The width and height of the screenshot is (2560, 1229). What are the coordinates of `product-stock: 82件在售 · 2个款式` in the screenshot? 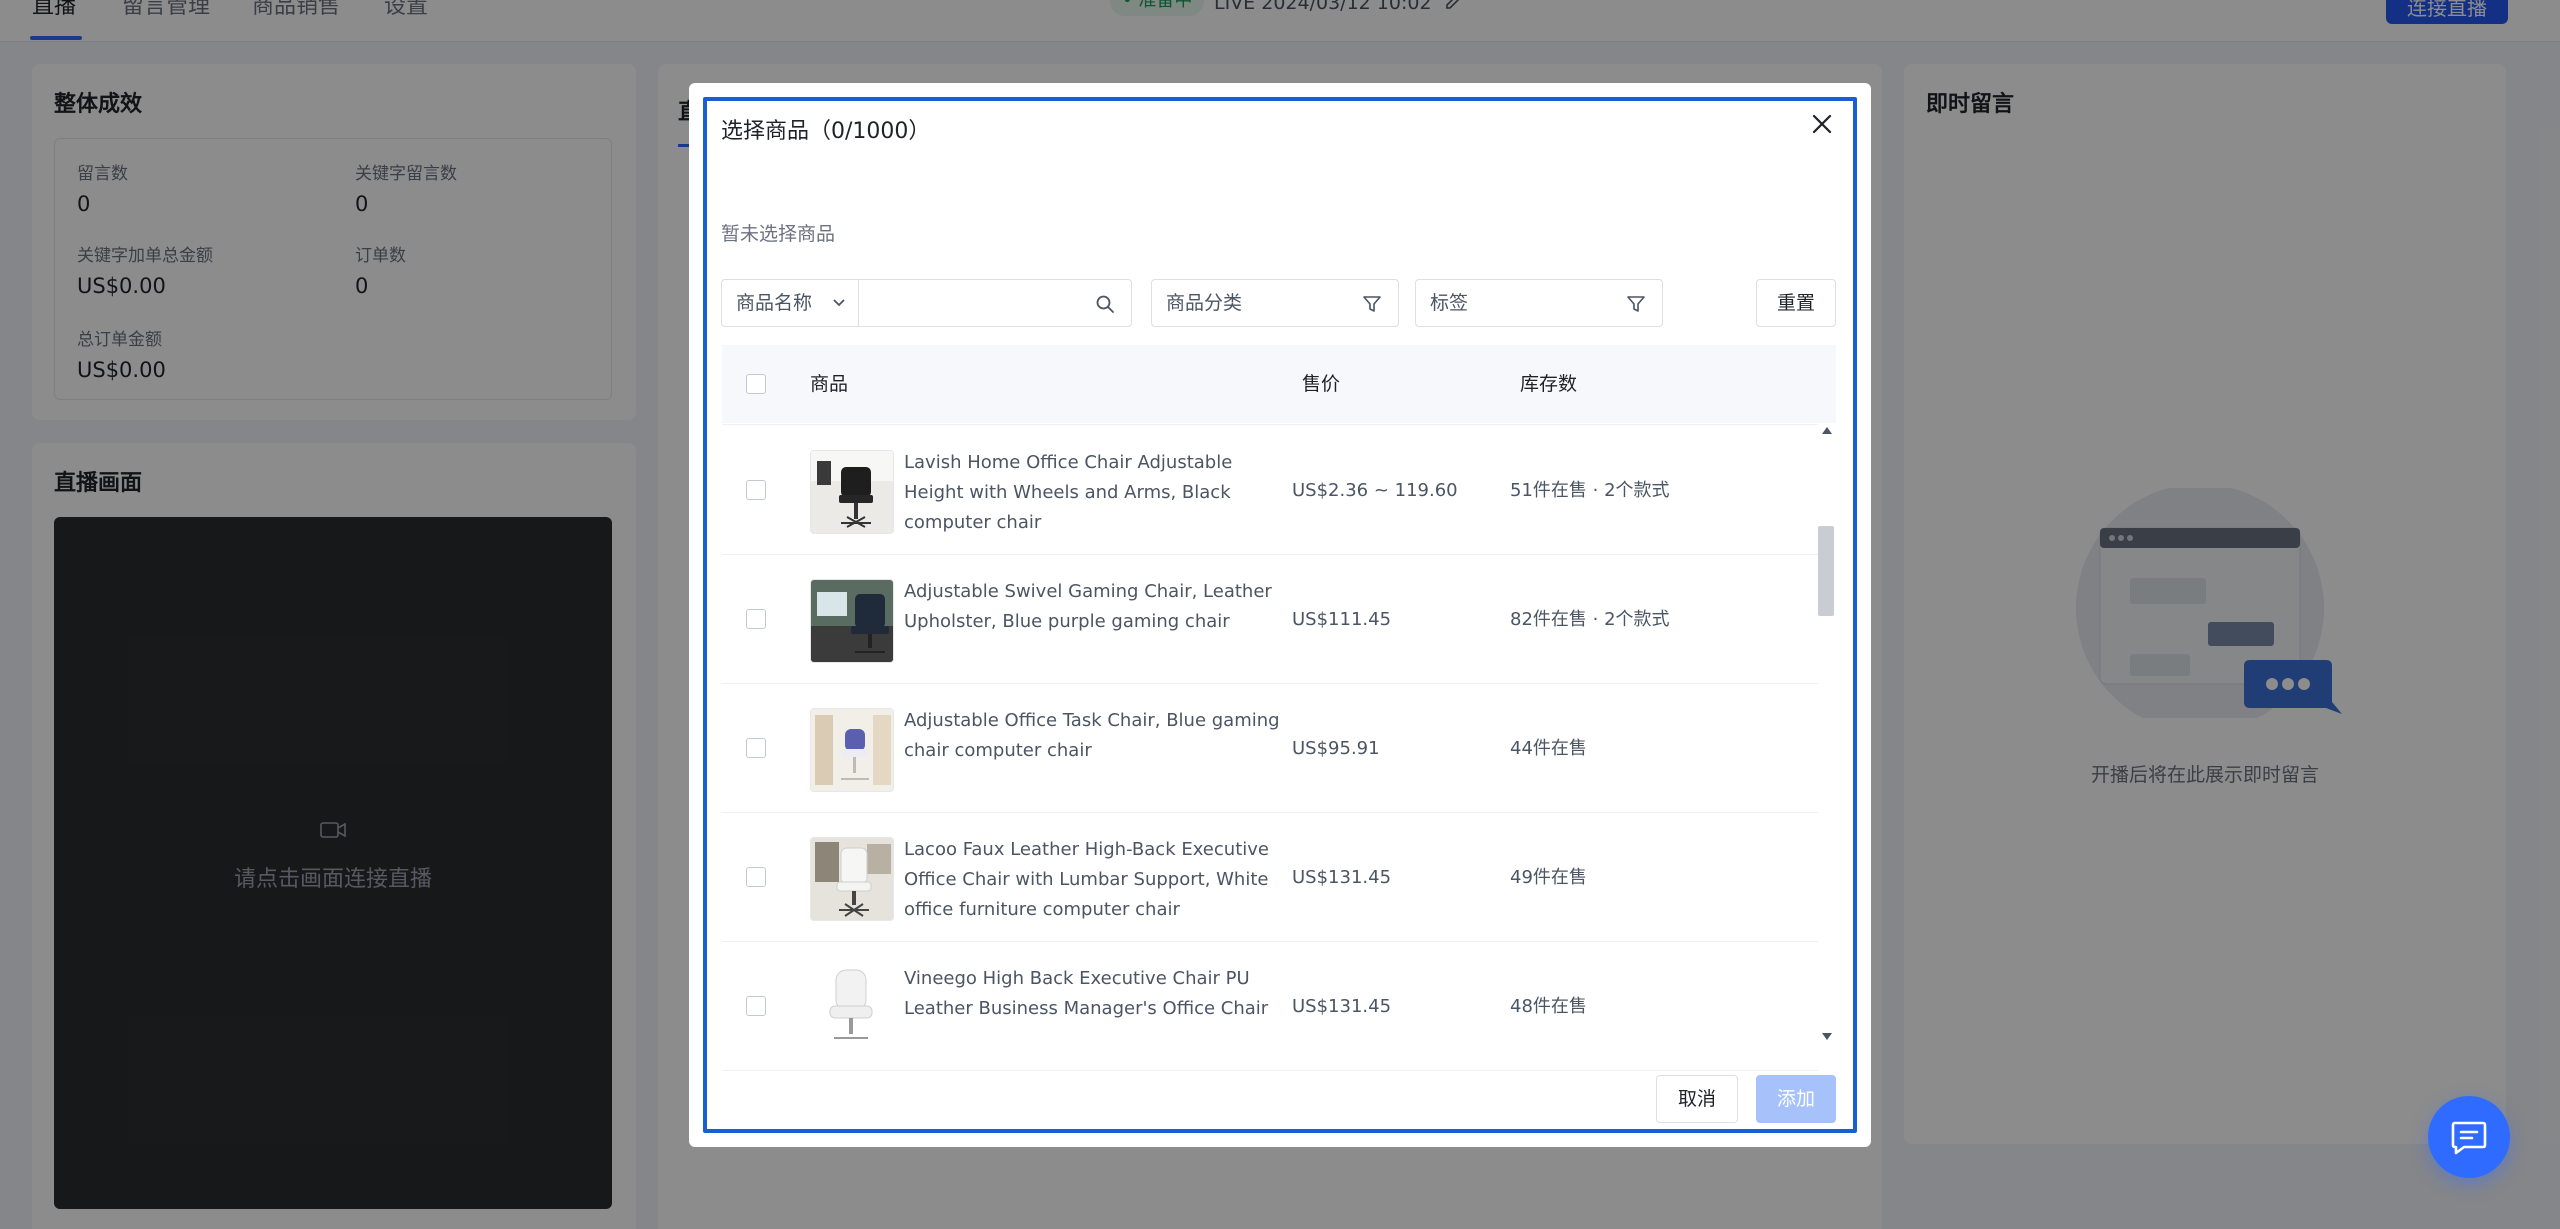 It's located at (1590, 619).